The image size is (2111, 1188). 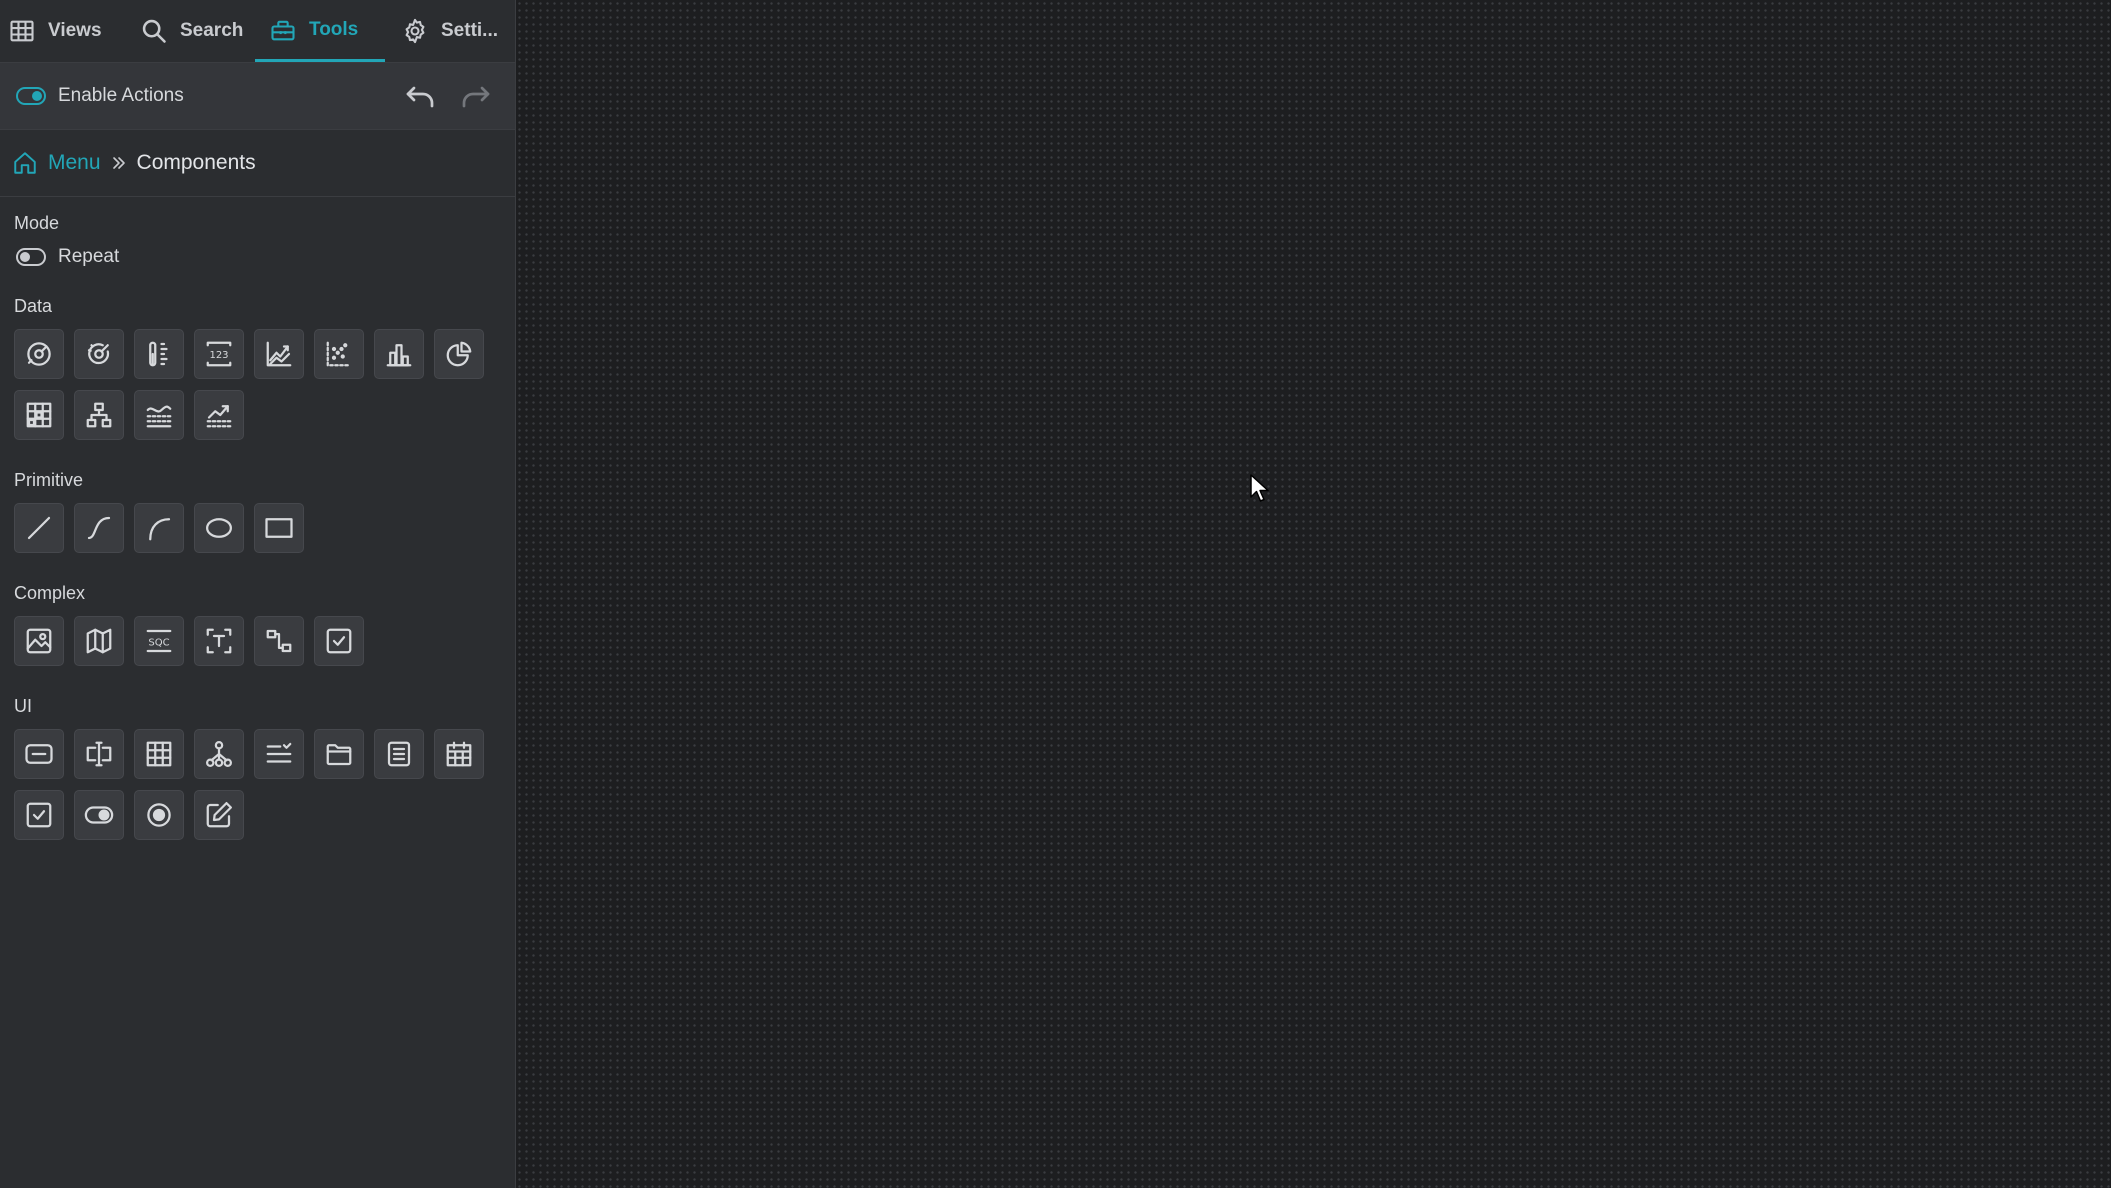 I want to click on bar-chart-tool, so click(x=399, y=354).